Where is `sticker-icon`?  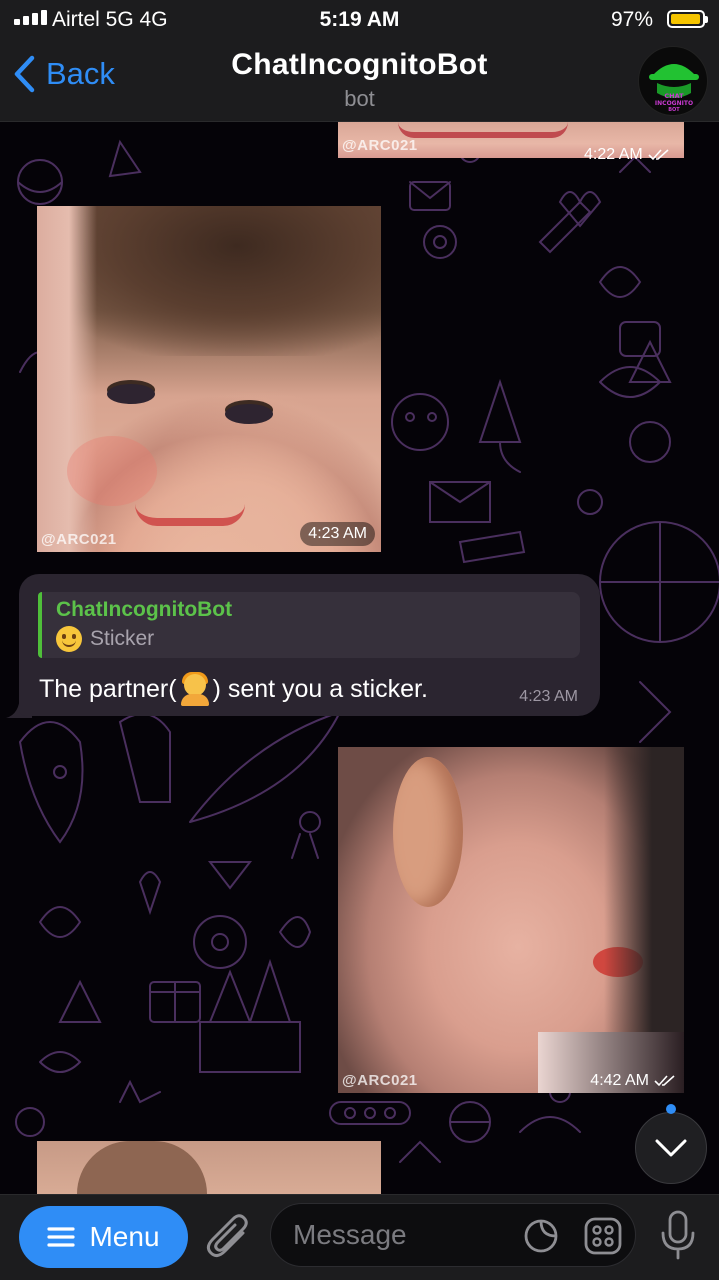 sticker-icon is located at coordinates (541, 1236).